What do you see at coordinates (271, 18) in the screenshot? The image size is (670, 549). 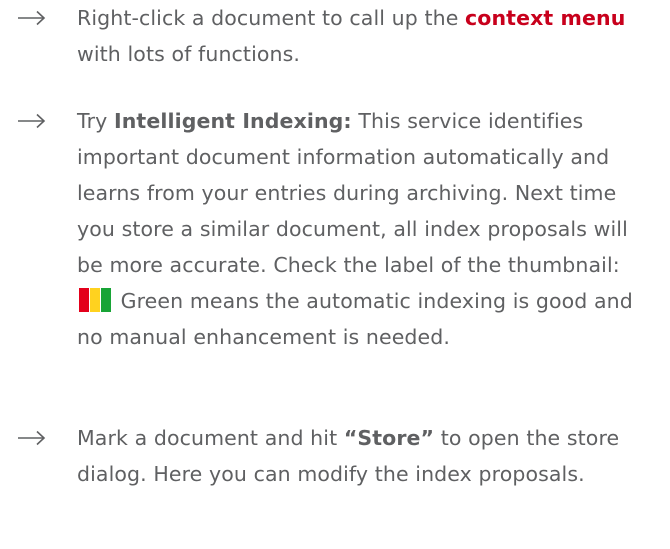 I see `tip-text-part: Right-click a document to call up the` at bounding box center [271, 18].